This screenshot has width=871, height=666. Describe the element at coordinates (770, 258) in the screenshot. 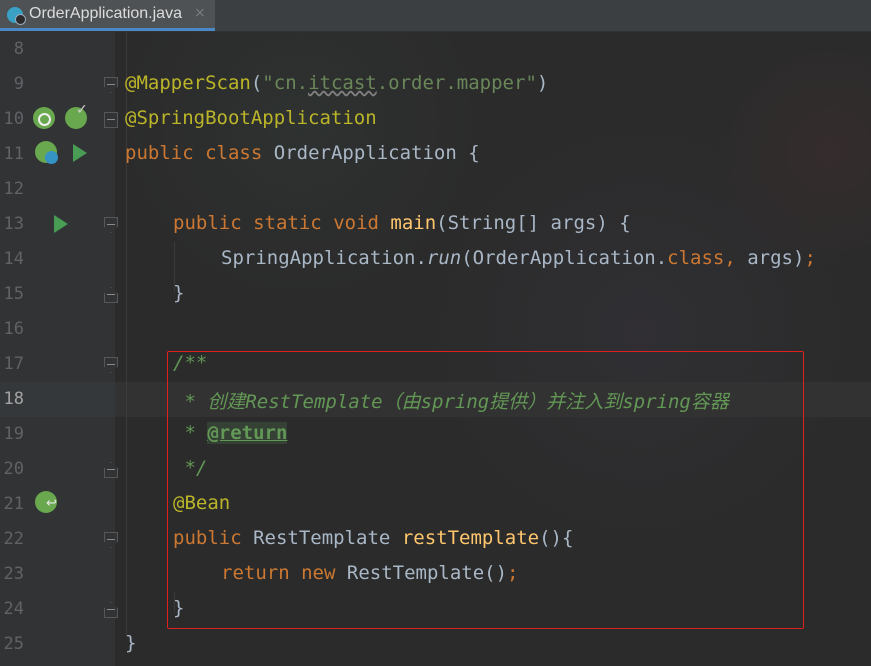

I see `args-token: args)` at that location.